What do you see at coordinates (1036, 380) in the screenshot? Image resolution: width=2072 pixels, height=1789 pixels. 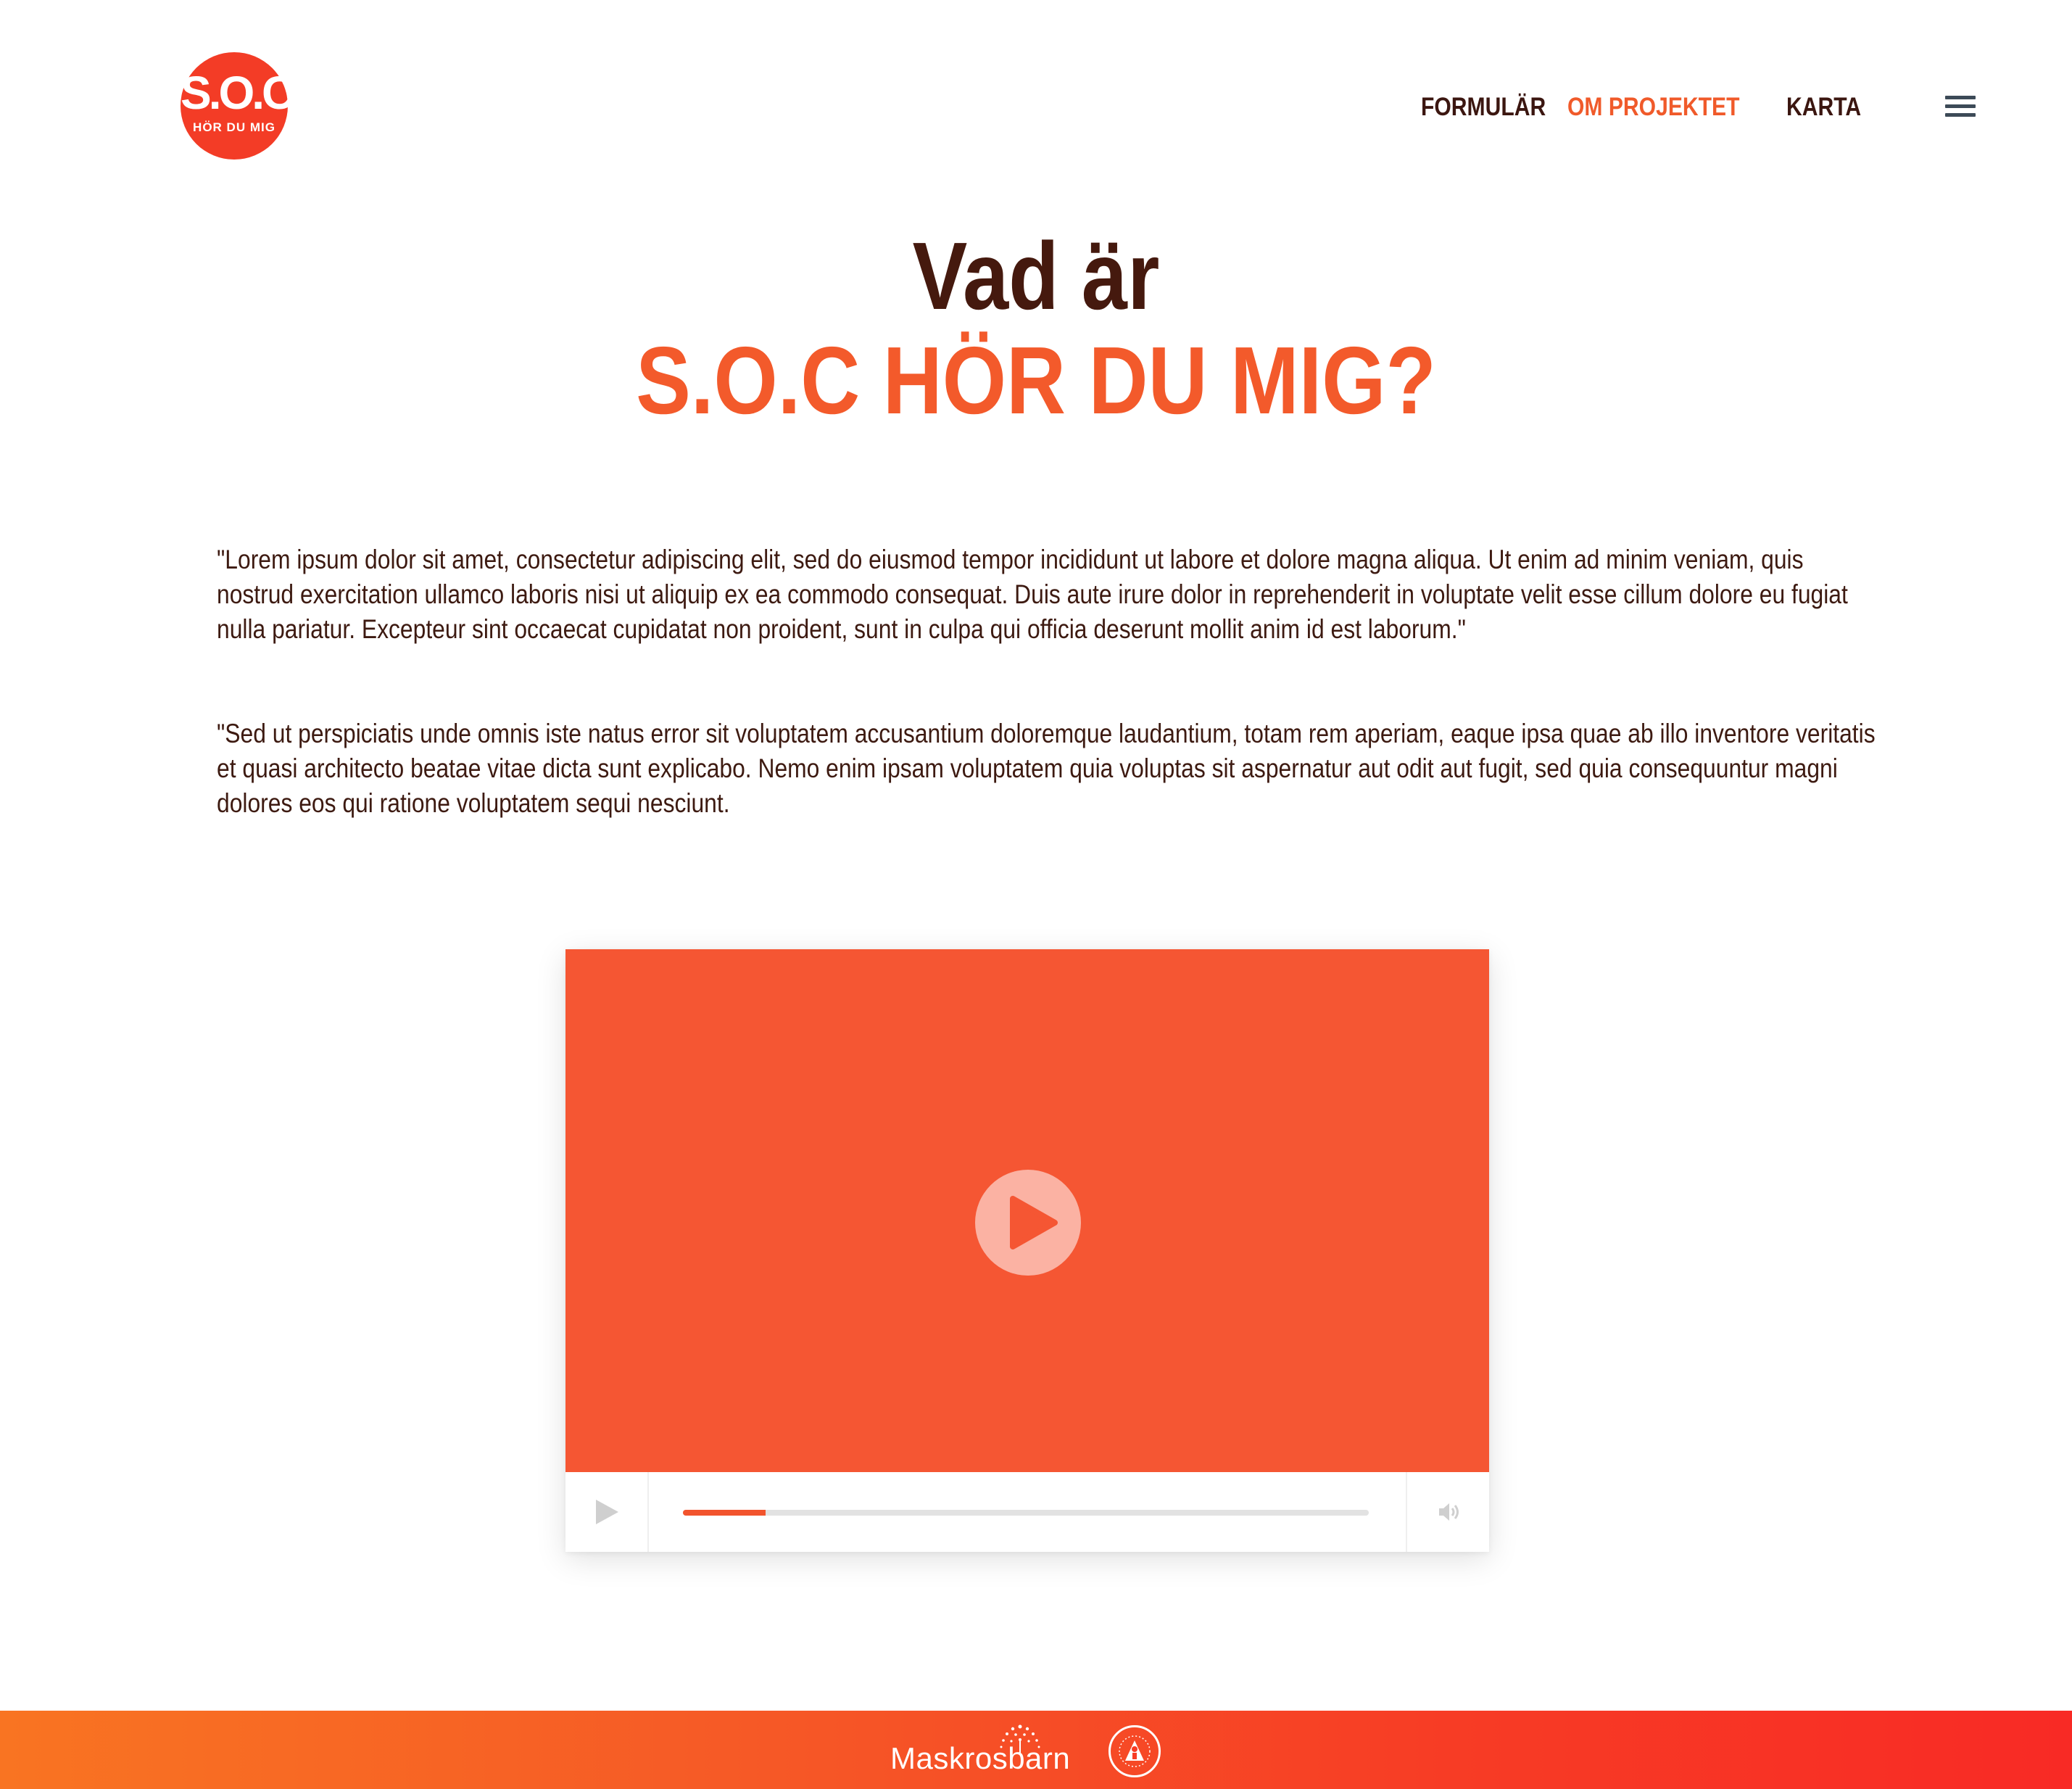 I see `page-title-line2: S.O.C HÖR DU MIG?` at bounding box center [1036, 380].